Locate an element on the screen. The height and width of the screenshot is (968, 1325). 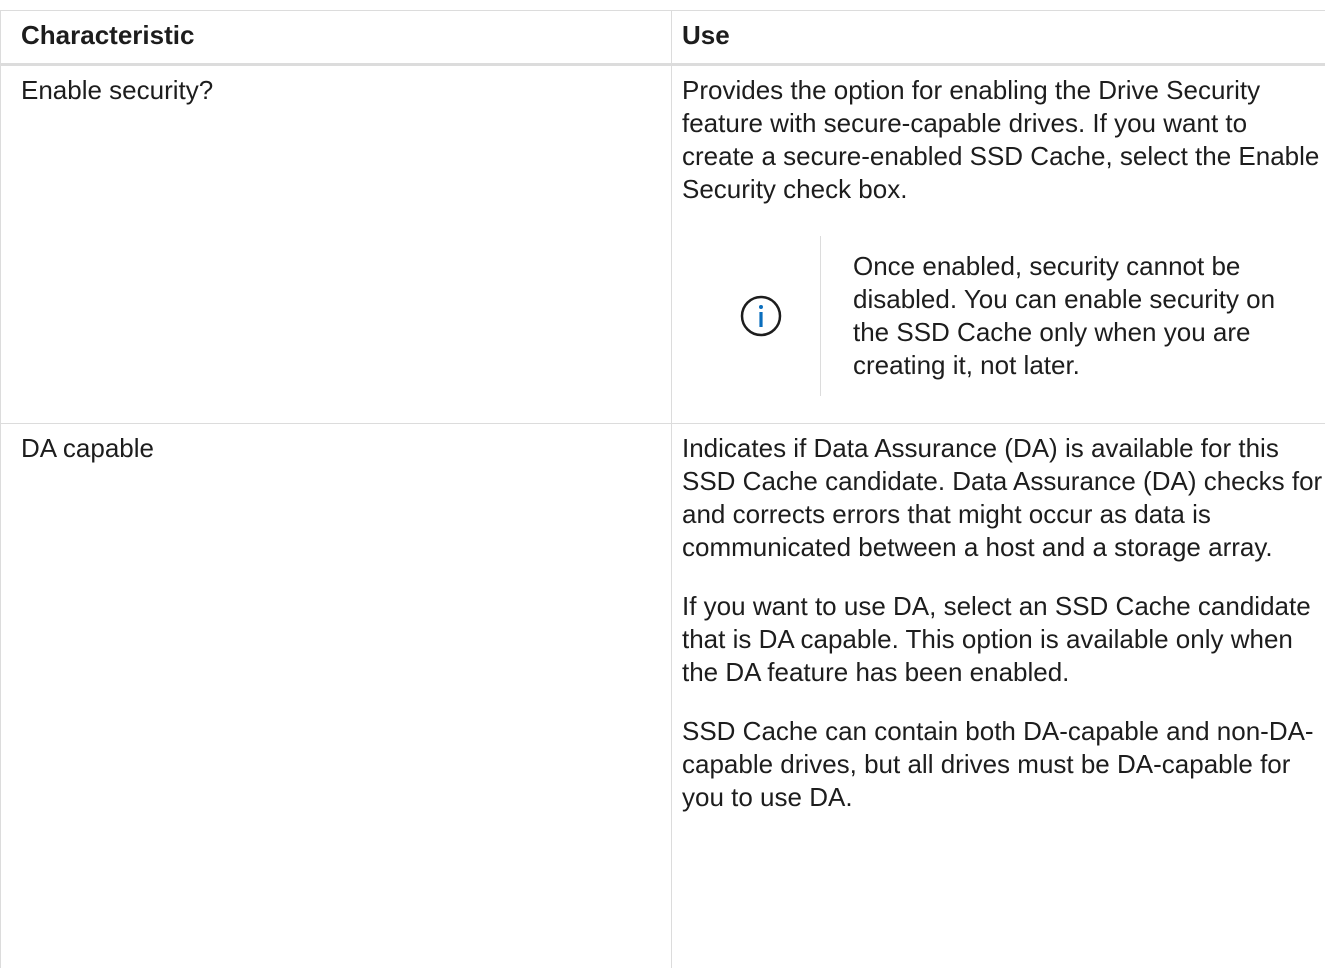
header-row: Characteristic Use is located at coordinates (663, 38).